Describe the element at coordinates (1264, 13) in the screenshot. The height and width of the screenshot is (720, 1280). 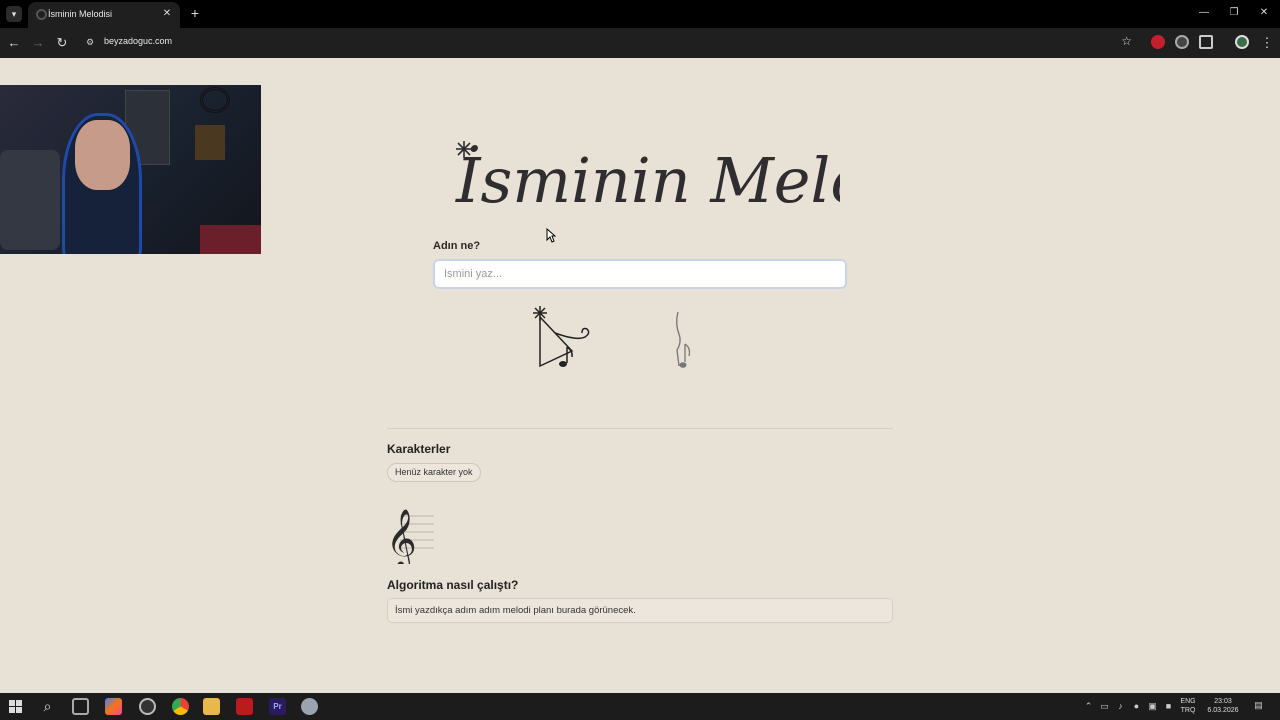
I see `window-close-icon: ✕` at that location.